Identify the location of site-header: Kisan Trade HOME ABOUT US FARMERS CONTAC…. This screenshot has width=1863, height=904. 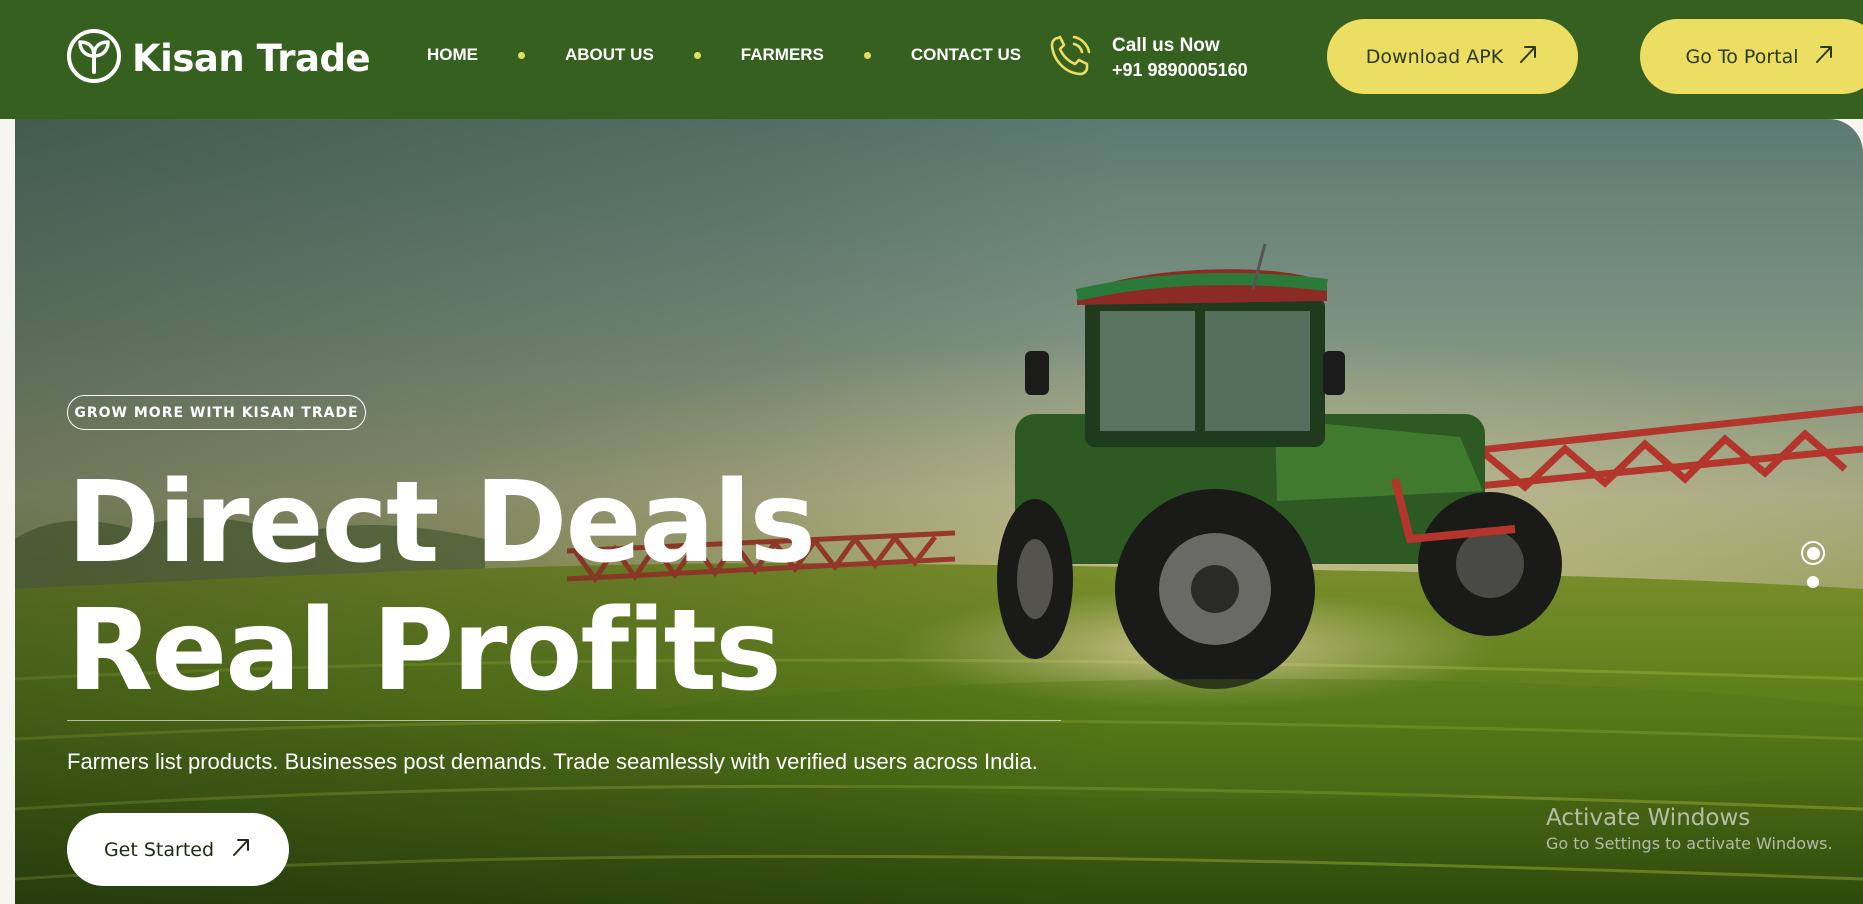
(931, 59).